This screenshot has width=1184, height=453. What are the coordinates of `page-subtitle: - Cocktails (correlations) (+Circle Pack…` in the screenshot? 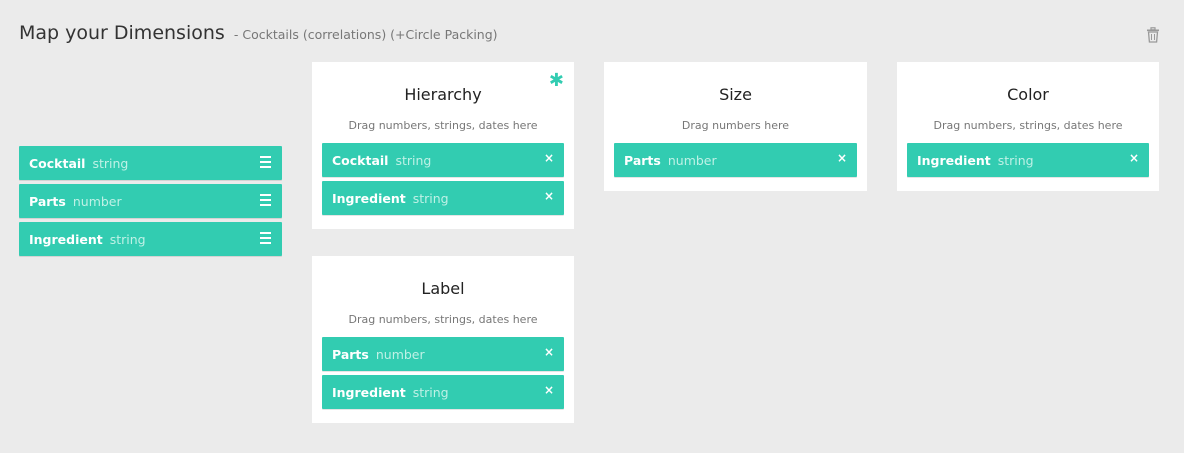 It's located at (365, 34).